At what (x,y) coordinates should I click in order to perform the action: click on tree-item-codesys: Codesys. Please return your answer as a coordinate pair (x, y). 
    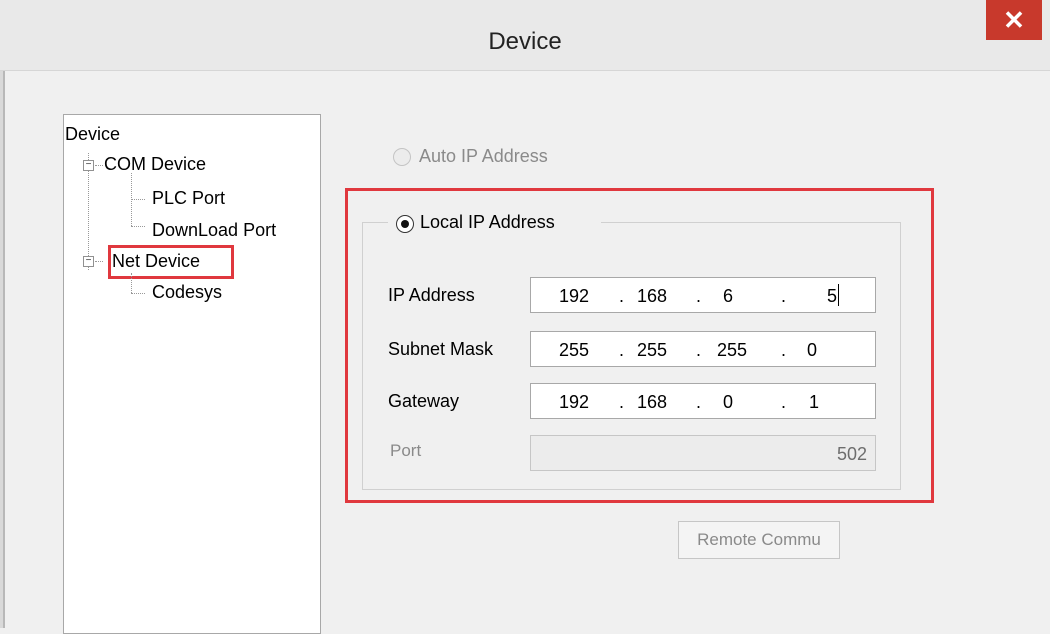
    Looking at the image, I should click on (187, 292).